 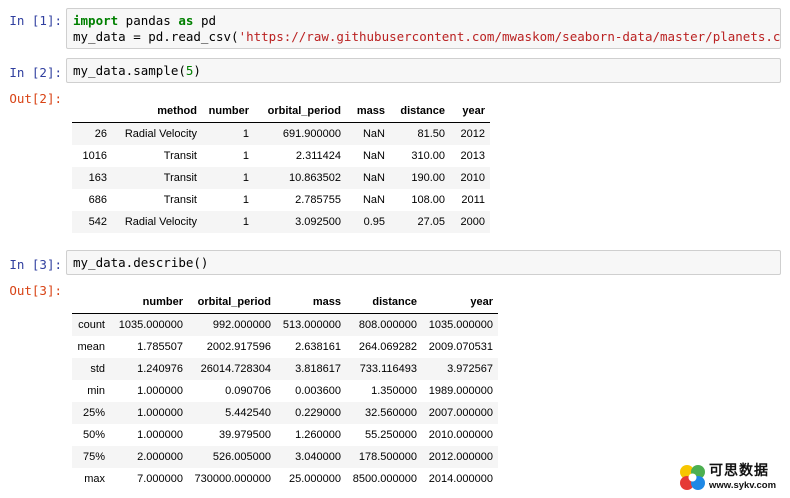 I want to click on table-row: 163 Transit 1 10.863502 NaN 190.00 2010, so click(x=281, y=178).